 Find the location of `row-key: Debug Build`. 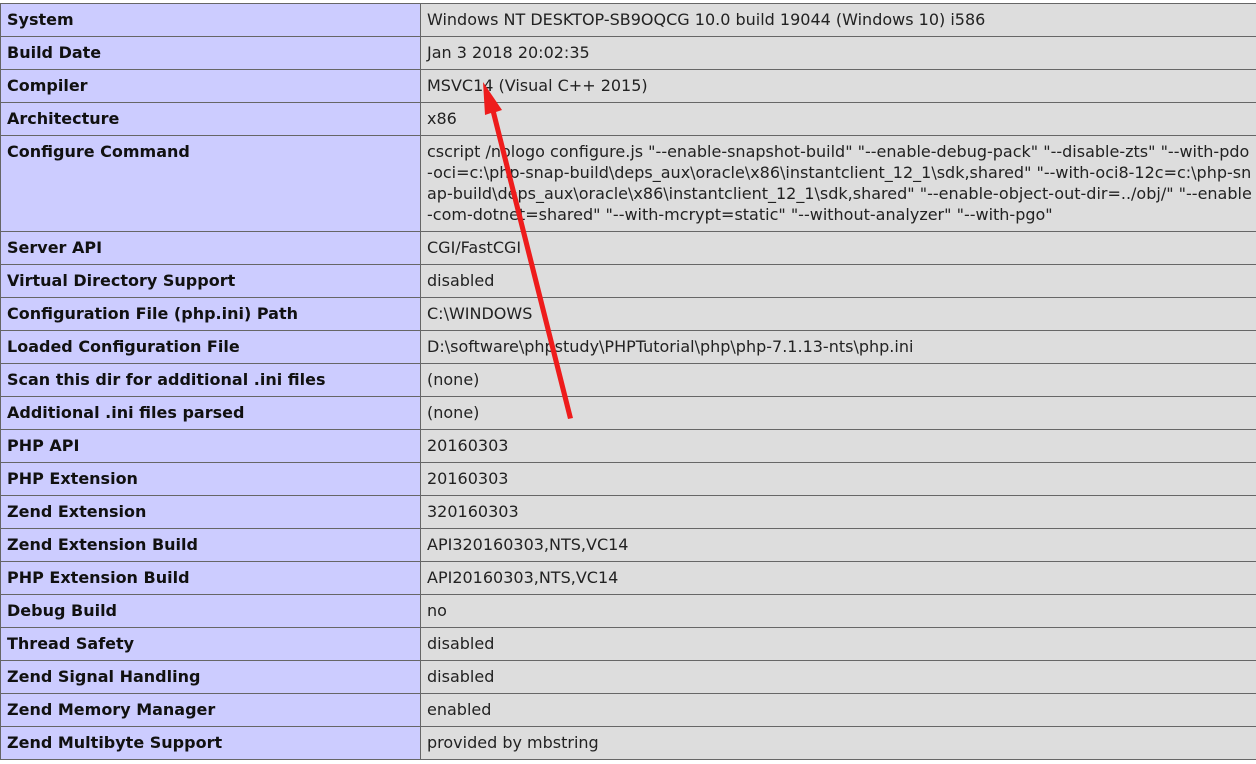

row-key: Debug Build is located at coordinates (210, 611).